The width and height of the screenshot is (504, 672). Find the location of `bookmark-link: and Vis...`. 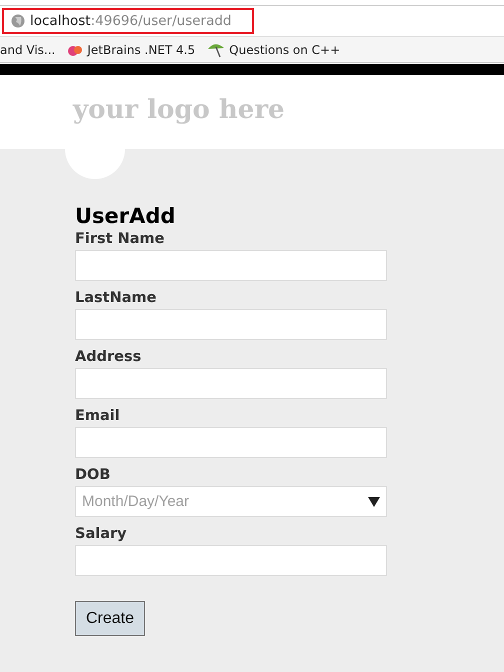

bookmark-link: and Vis... is located at coordinates (28, 49).